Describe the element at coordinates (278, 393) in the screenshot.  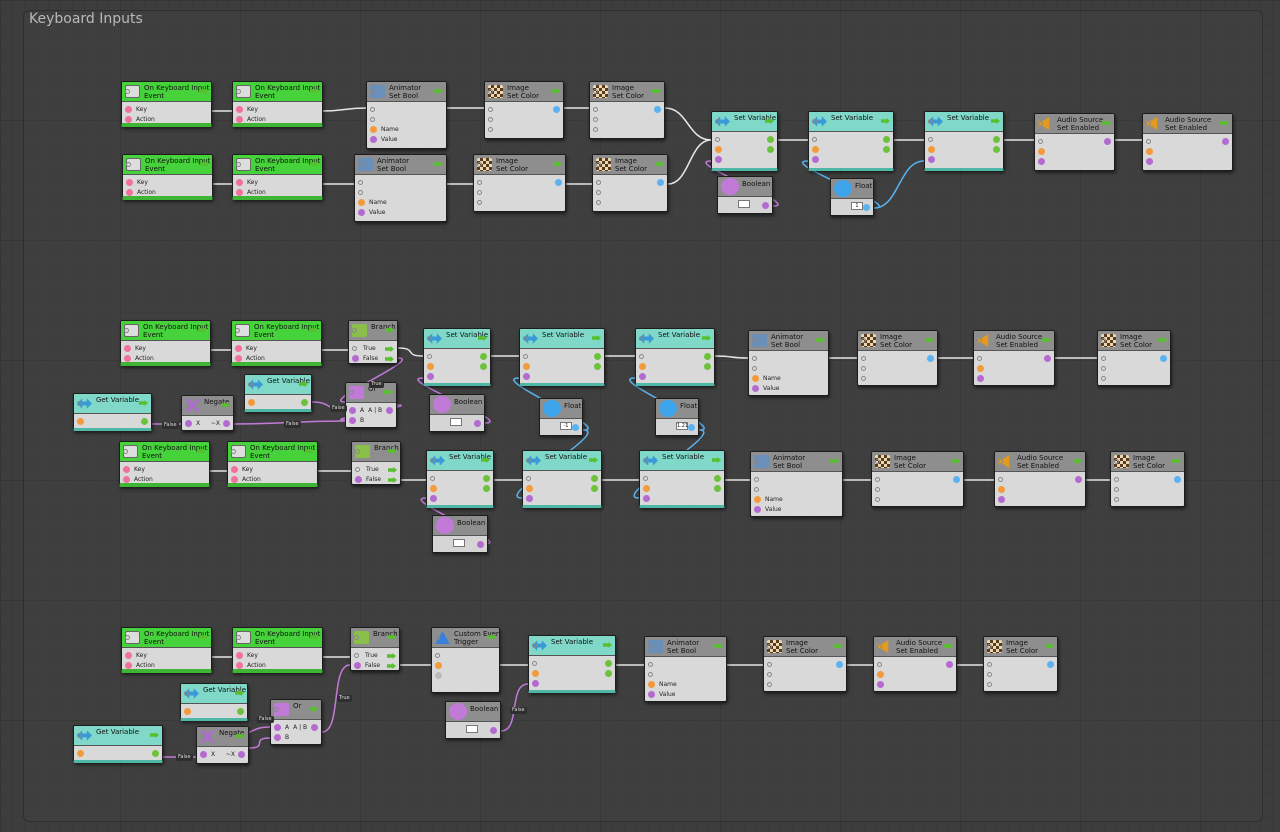
I see `get-variable-node: Get Variable` at that location.